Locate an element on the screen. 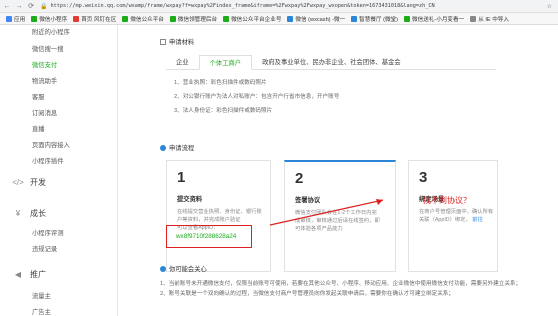 This screenshot has width=558, height=316. annotation-label: 找不到协议？ is located at coordinates (447, 200).